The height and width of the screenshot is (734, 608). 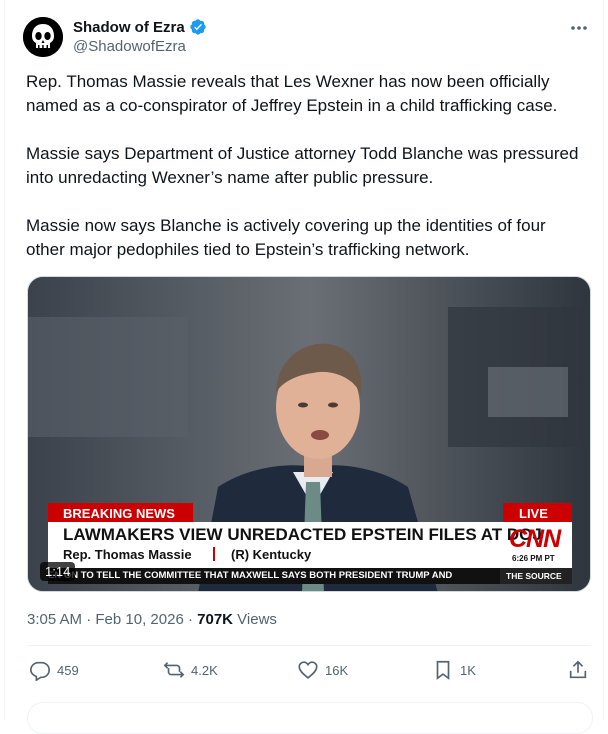 What do you see at coordinates (309, 645) in the screenshot?
I see `divider` at bounding box center [309, 645].